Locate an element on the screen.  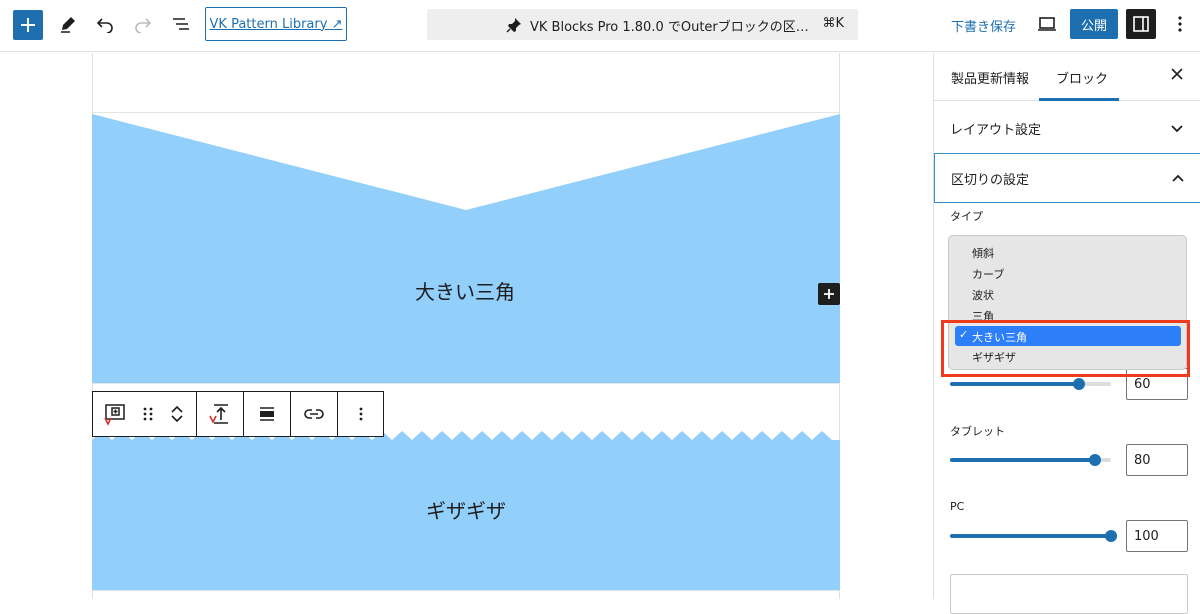
tab-product-updates: 製品更新情報 is located at coordinates (990, 77).